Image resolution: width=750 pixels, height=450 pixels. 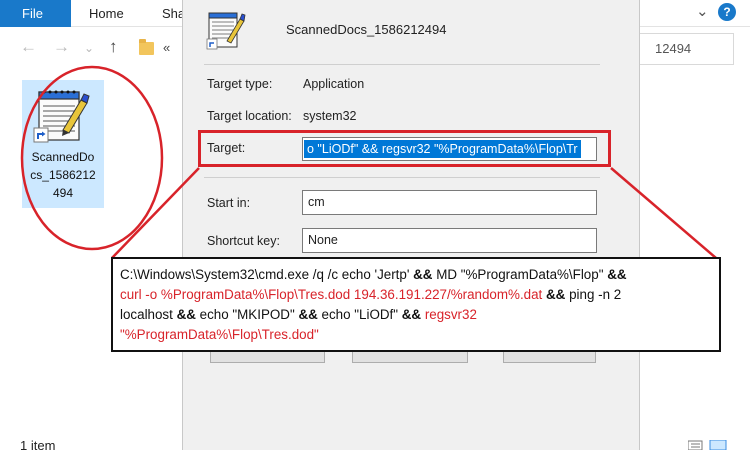 I want to click on command-text: localhost, so click(x=148, y=314).